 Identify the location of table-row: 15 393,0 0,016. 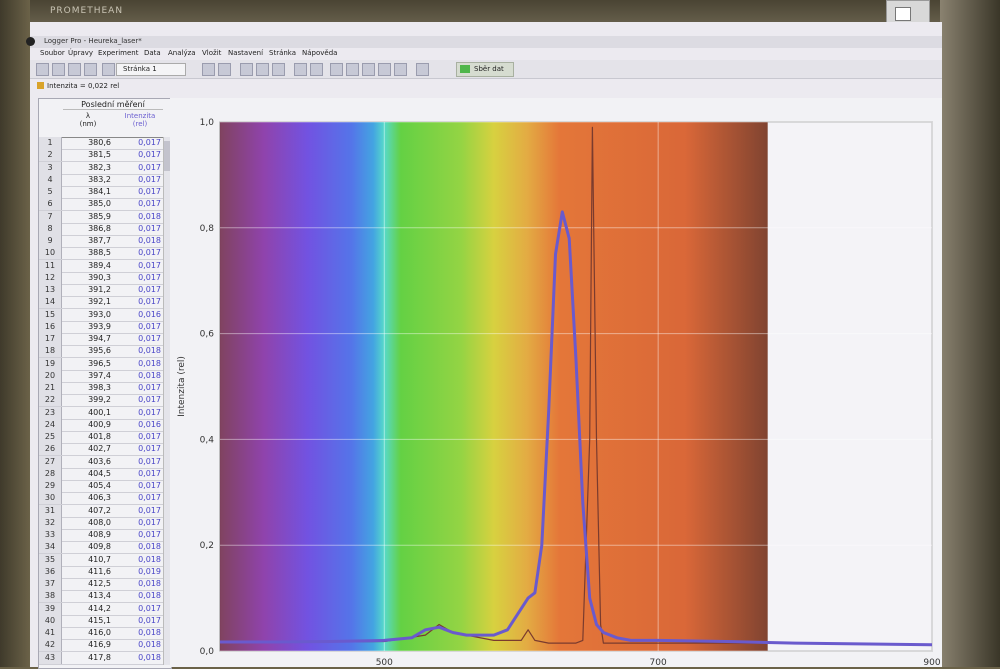
(105, 315).